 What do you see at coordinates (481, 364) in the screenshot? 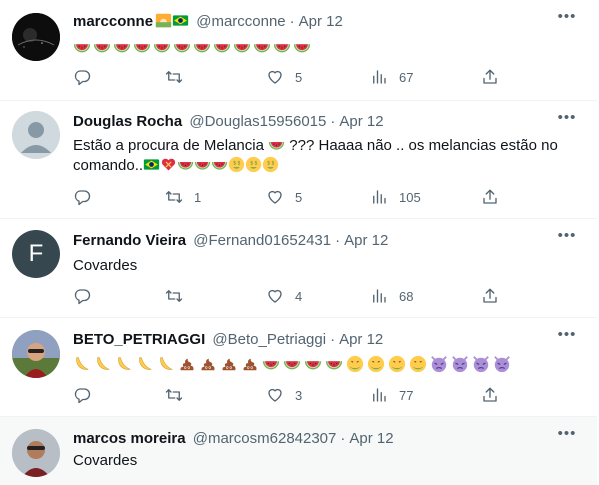
I see `angry-devil-icon` at bounding box center [481, 364].